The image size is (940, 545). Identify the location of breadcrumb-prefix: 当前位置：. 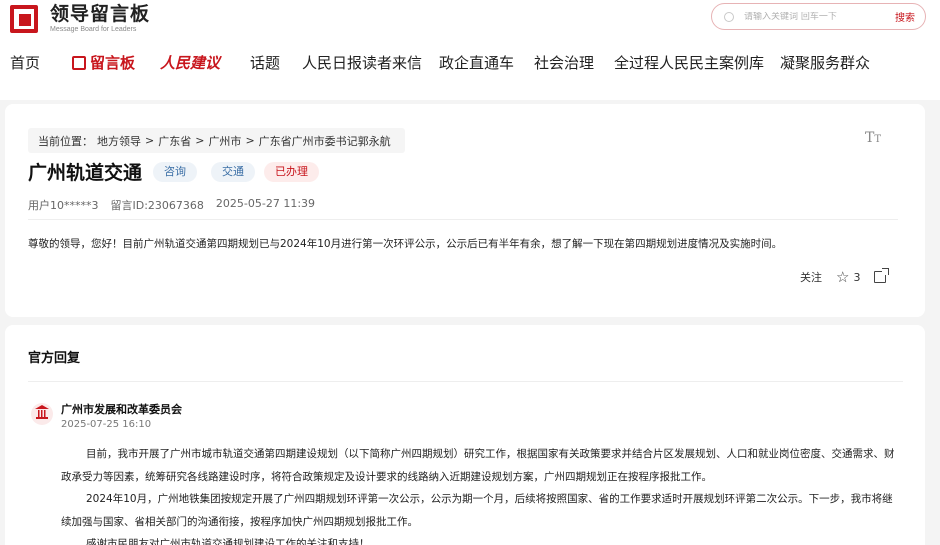
(65, 141).